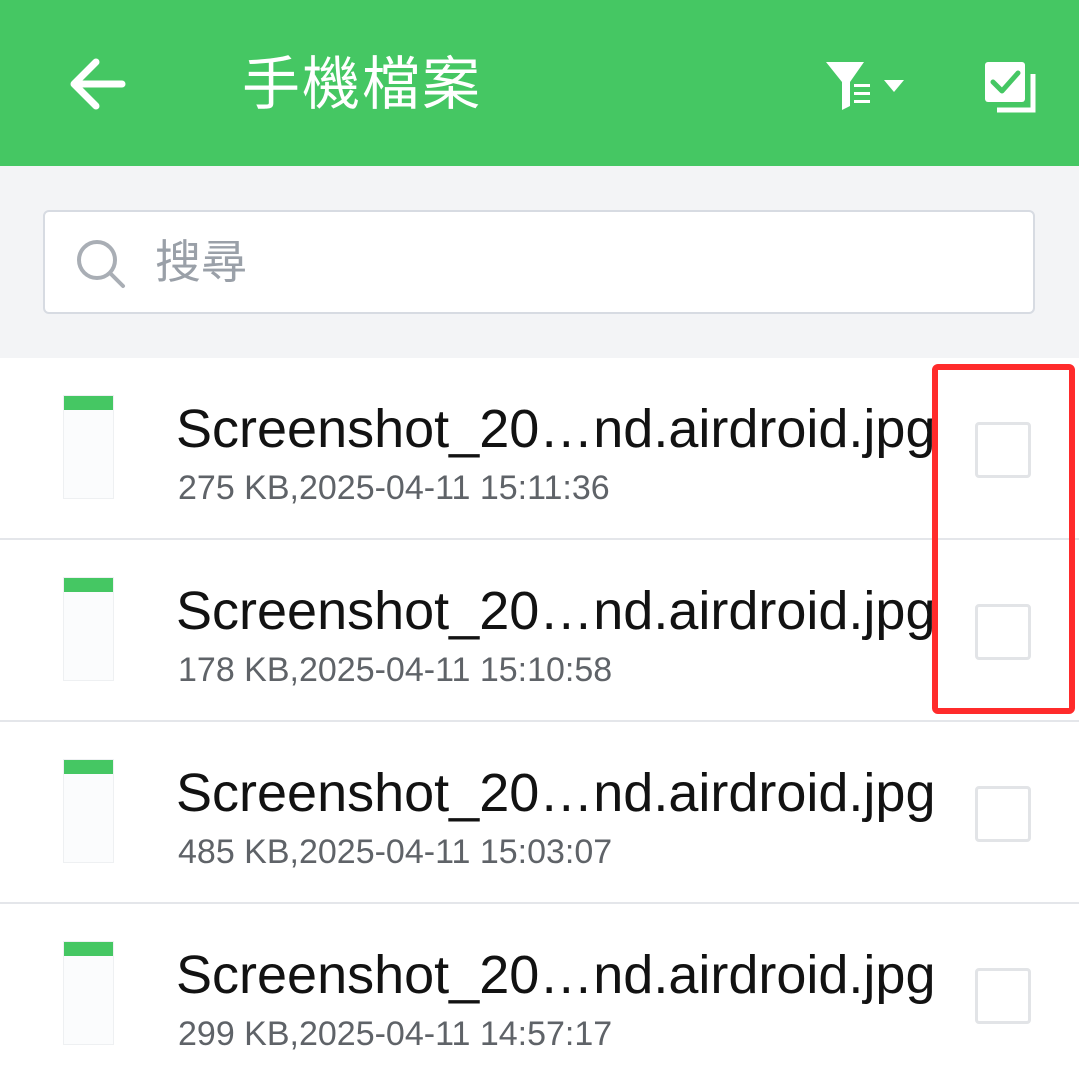 The image size is (1079, 1086). What do you see at coordinates (394, 488) in the screenshot?
I see `file-meta: 275 KB,2025-04-11 15:11:36` at bounding box center [394, 488].